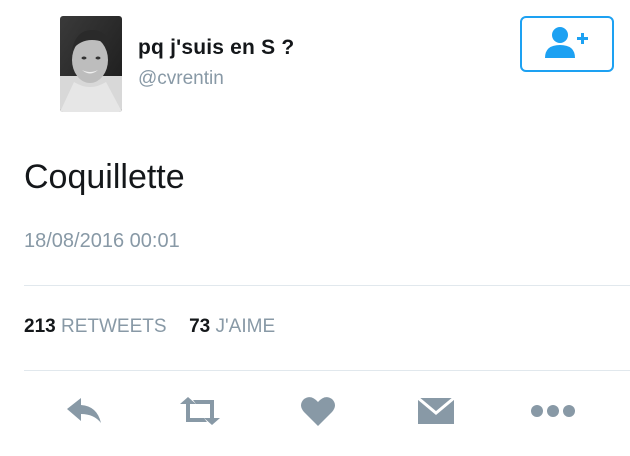  I want to click on more-button, so click(553, 413).